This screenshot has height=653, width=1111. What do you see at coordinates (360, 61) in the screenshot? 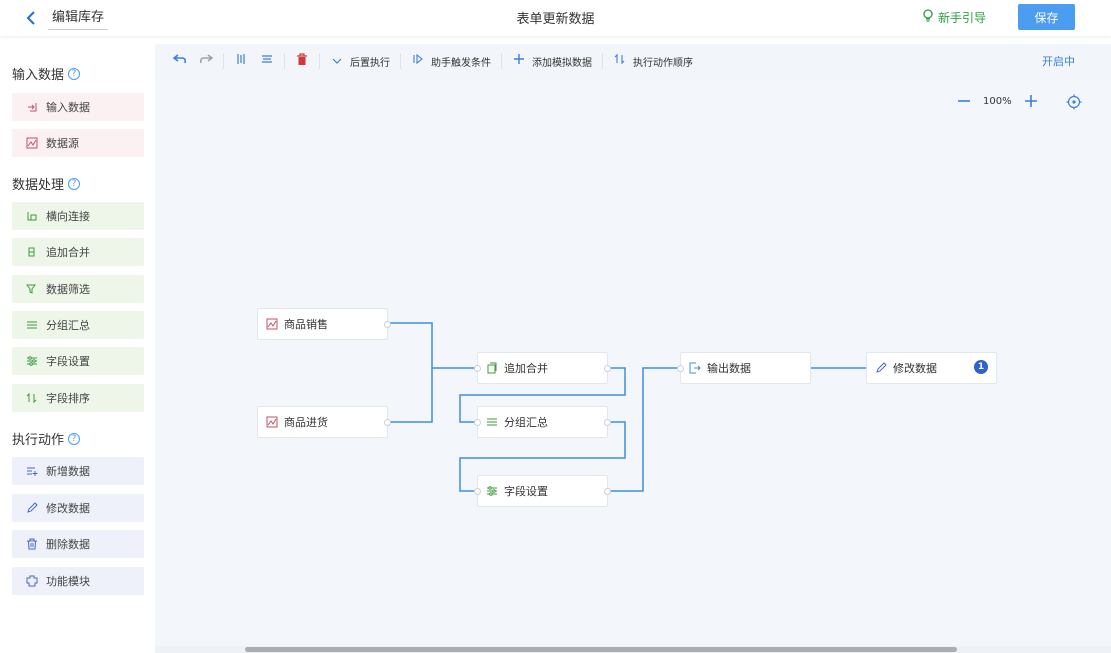
I see `post-exec-dropdown: 后置执行` at bounding box center [360, 61].